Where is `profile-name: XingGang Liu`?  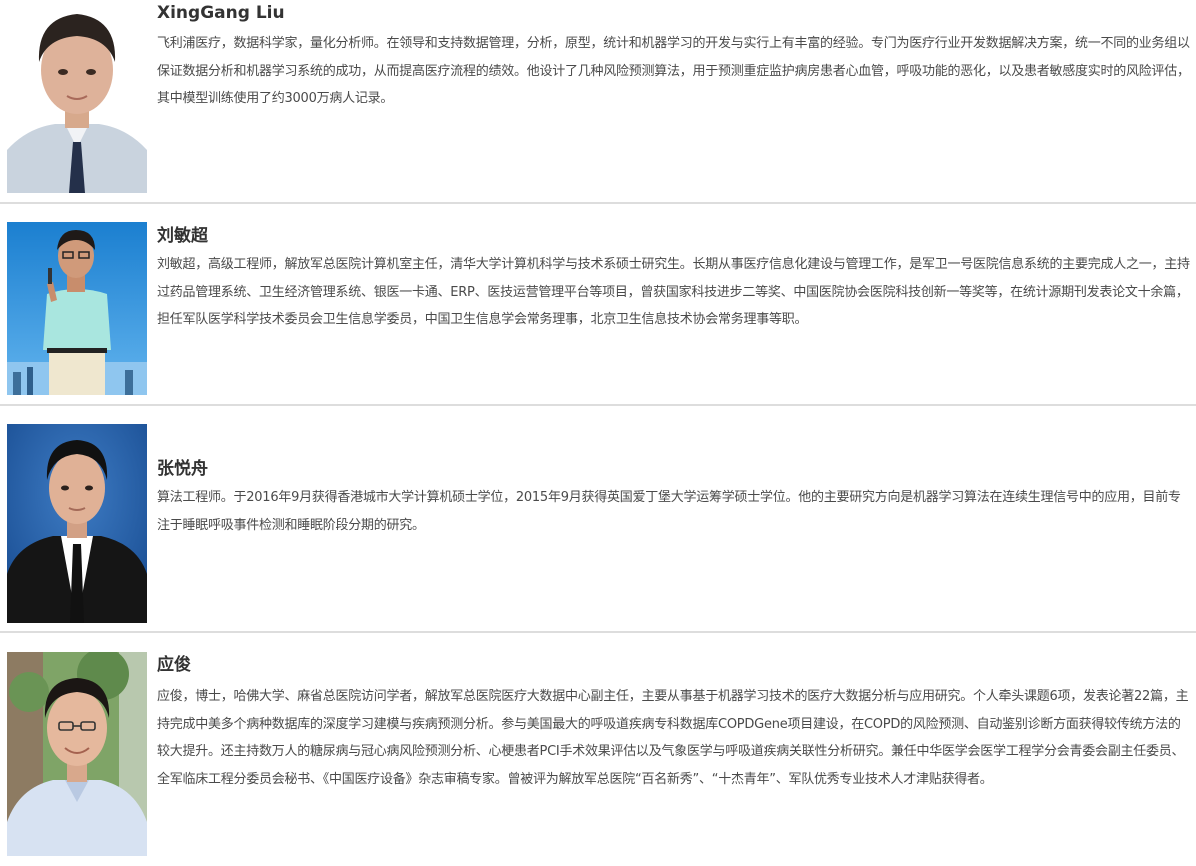 profile-name: XingGang Liu is located at coordinates (221, 13).